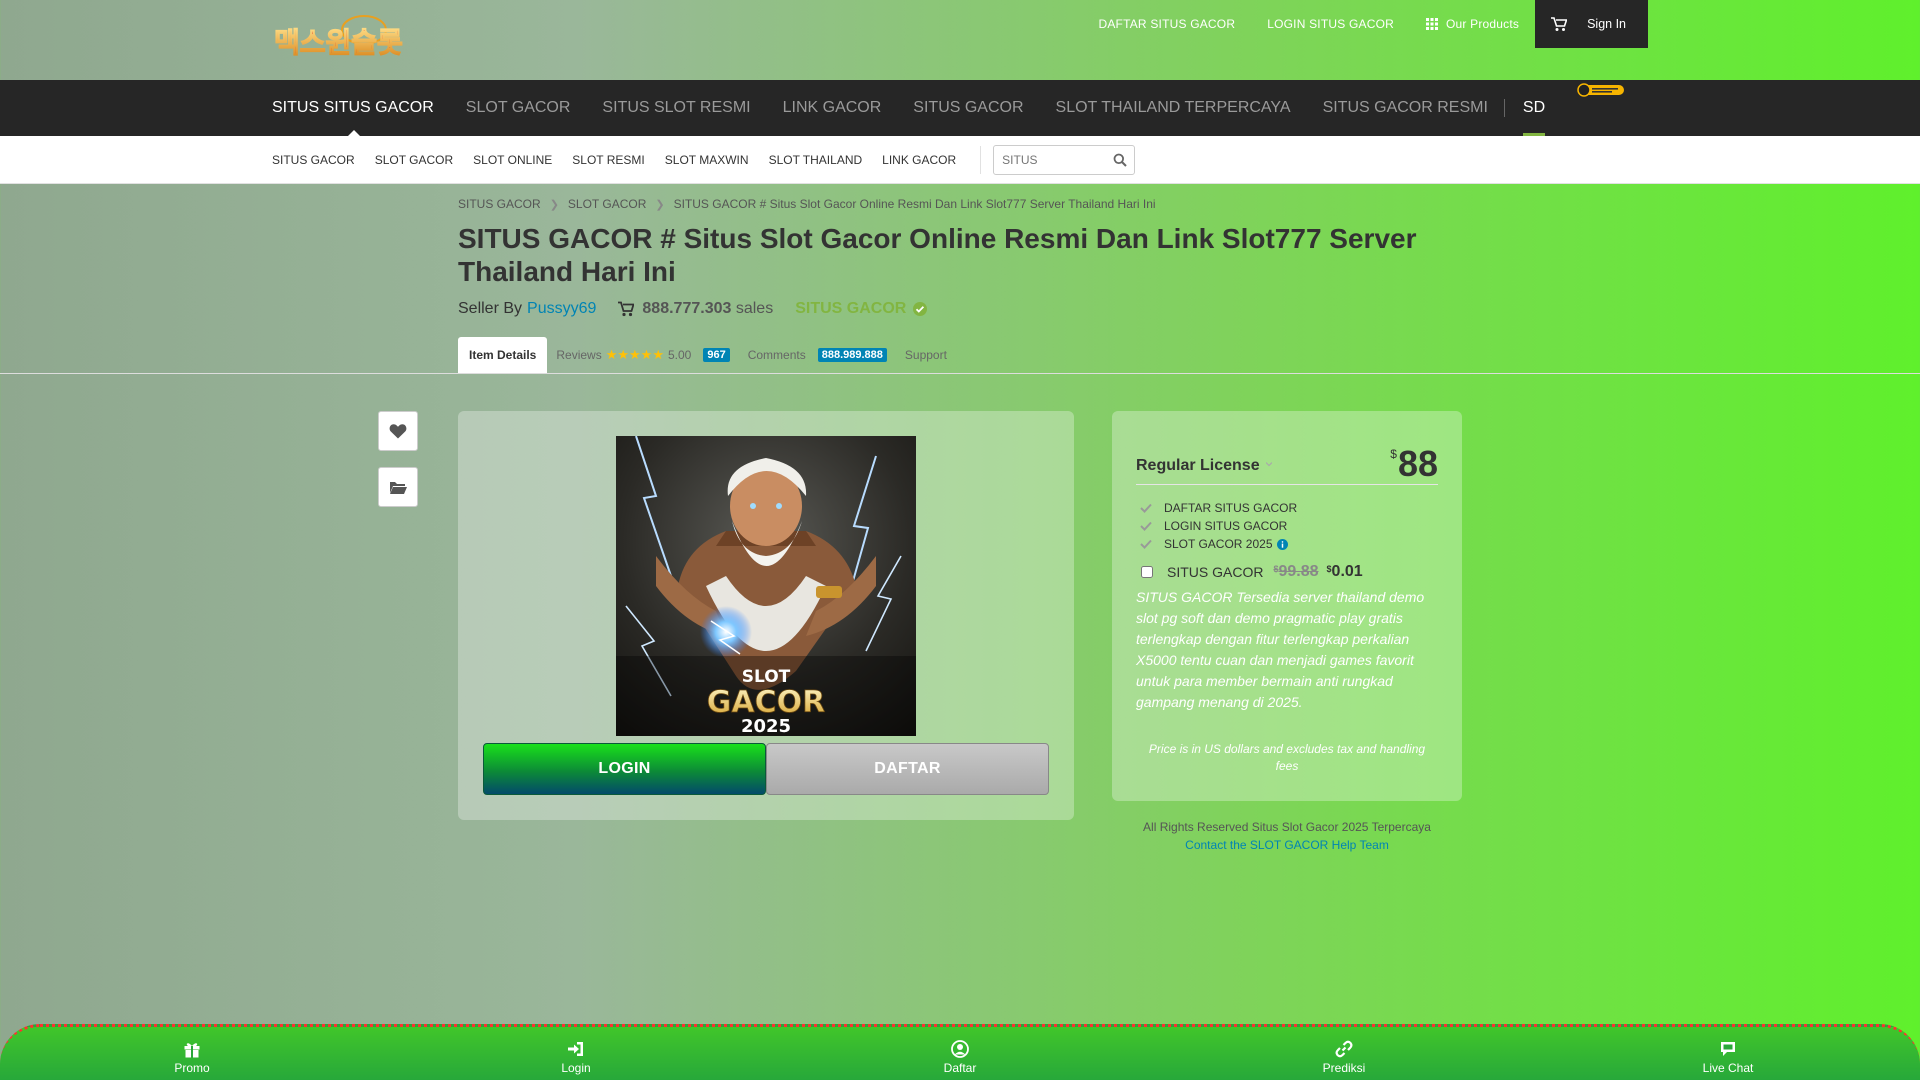 The image size is (1920, 1080). What do you see at coordinates (608, 160) in the screenshot?
I see `subnav-item-slot-resmi: SLOT RESMI` at bounding box center [608, 160].